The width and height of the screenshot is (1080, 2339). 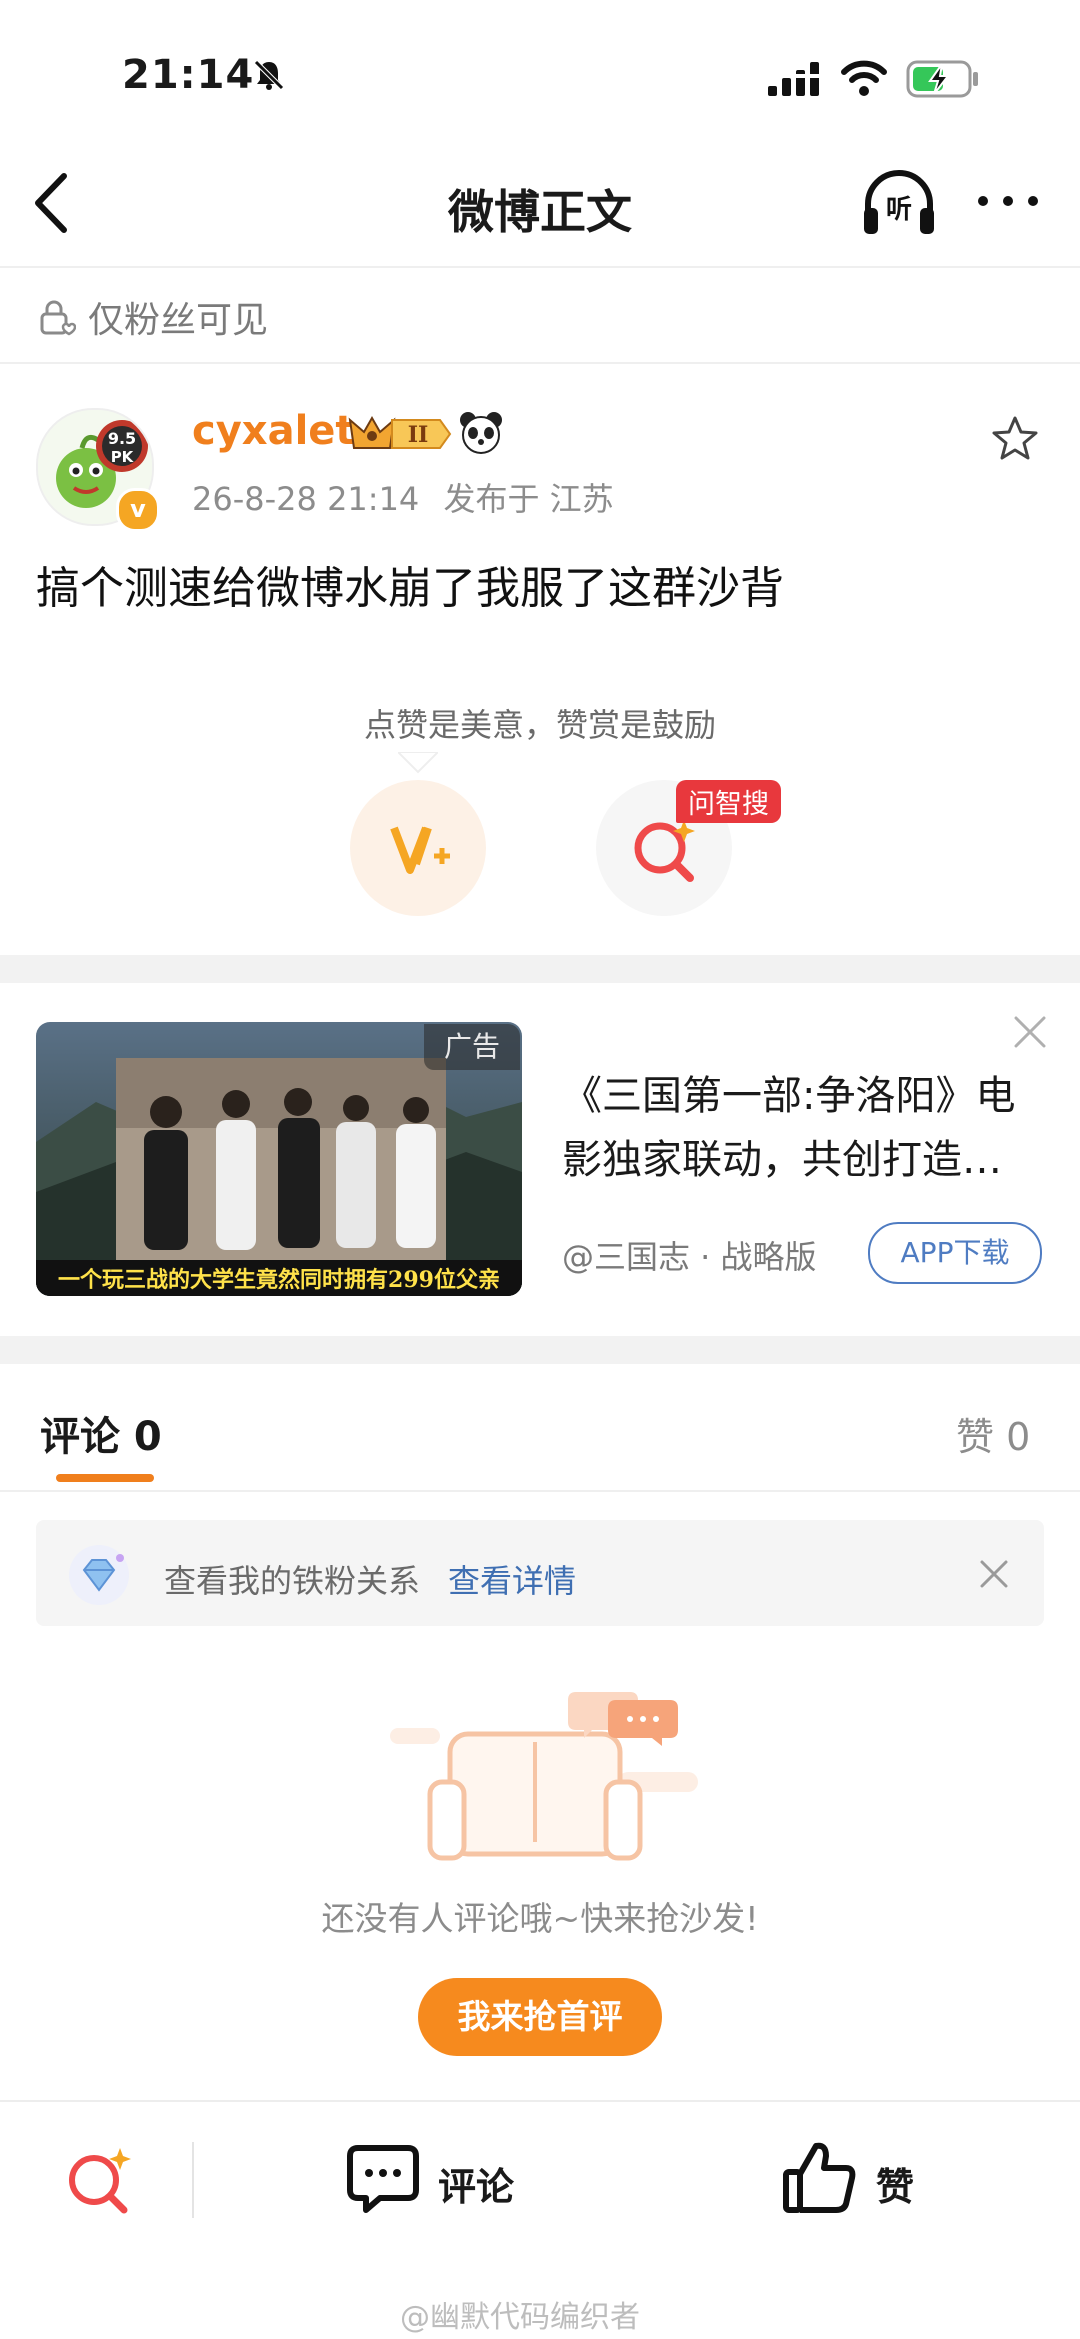 I want to click on wifi-icon, so click(x=864, y=78).